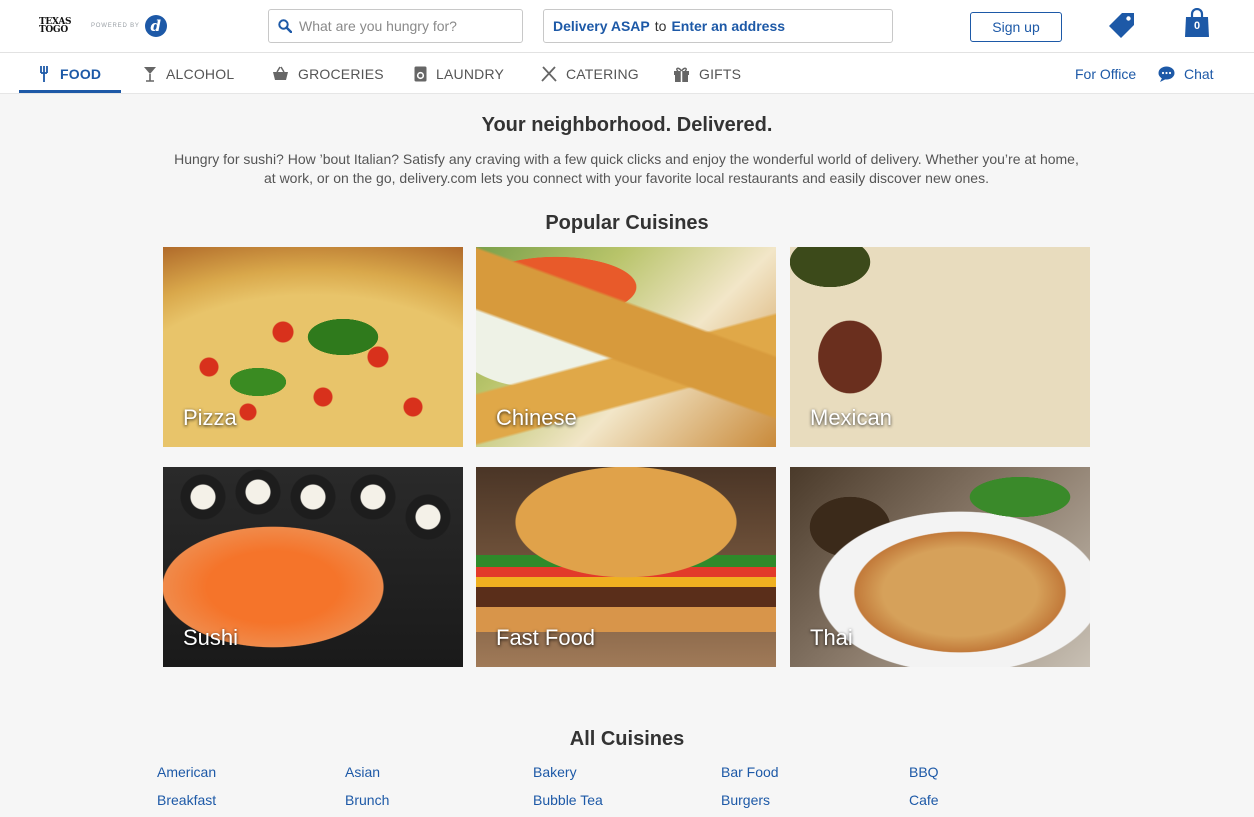 This screenshot has height=817, width=1254. I want to click on tab-label: CATERING, so click(602, 73).